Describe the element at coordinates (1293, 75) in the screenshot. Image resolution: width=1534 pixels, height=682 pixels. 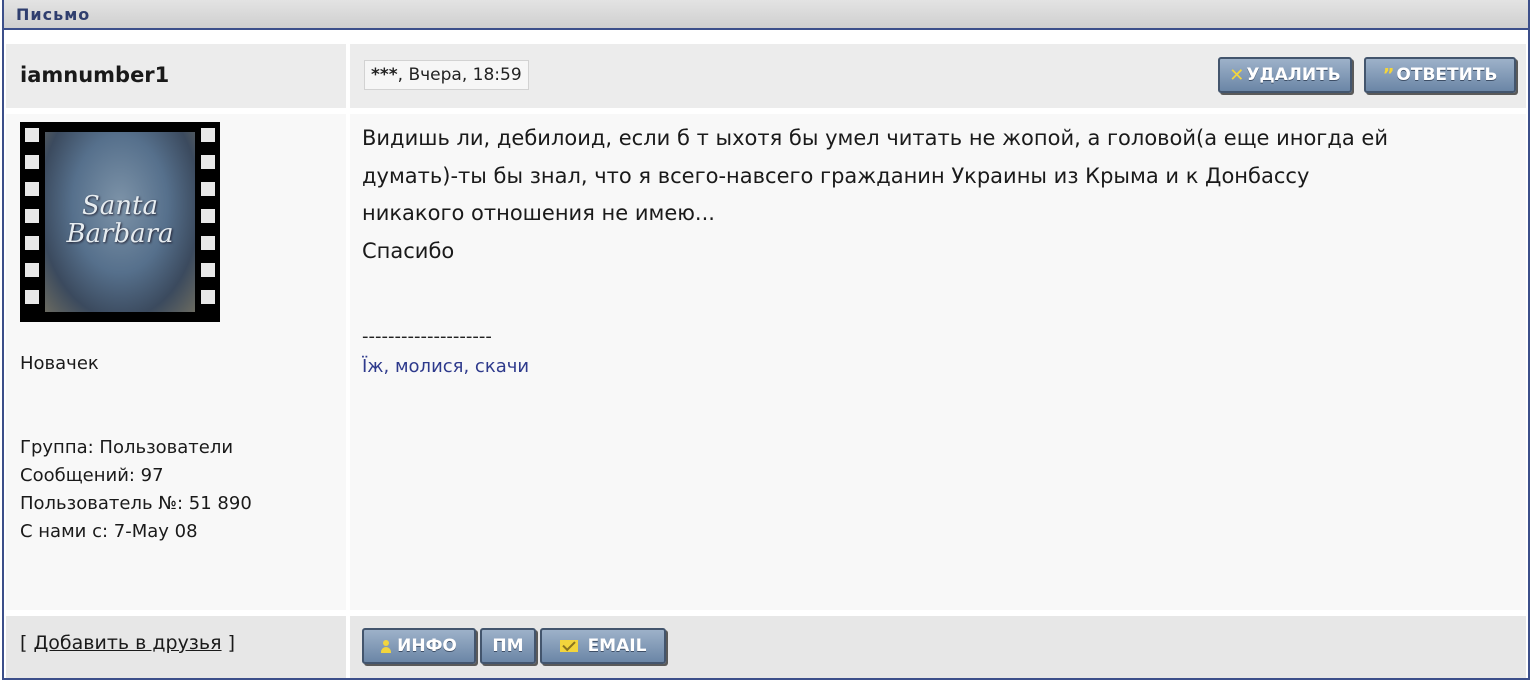
I see `delete-button-label: УДАЛИТЬ` at that location.